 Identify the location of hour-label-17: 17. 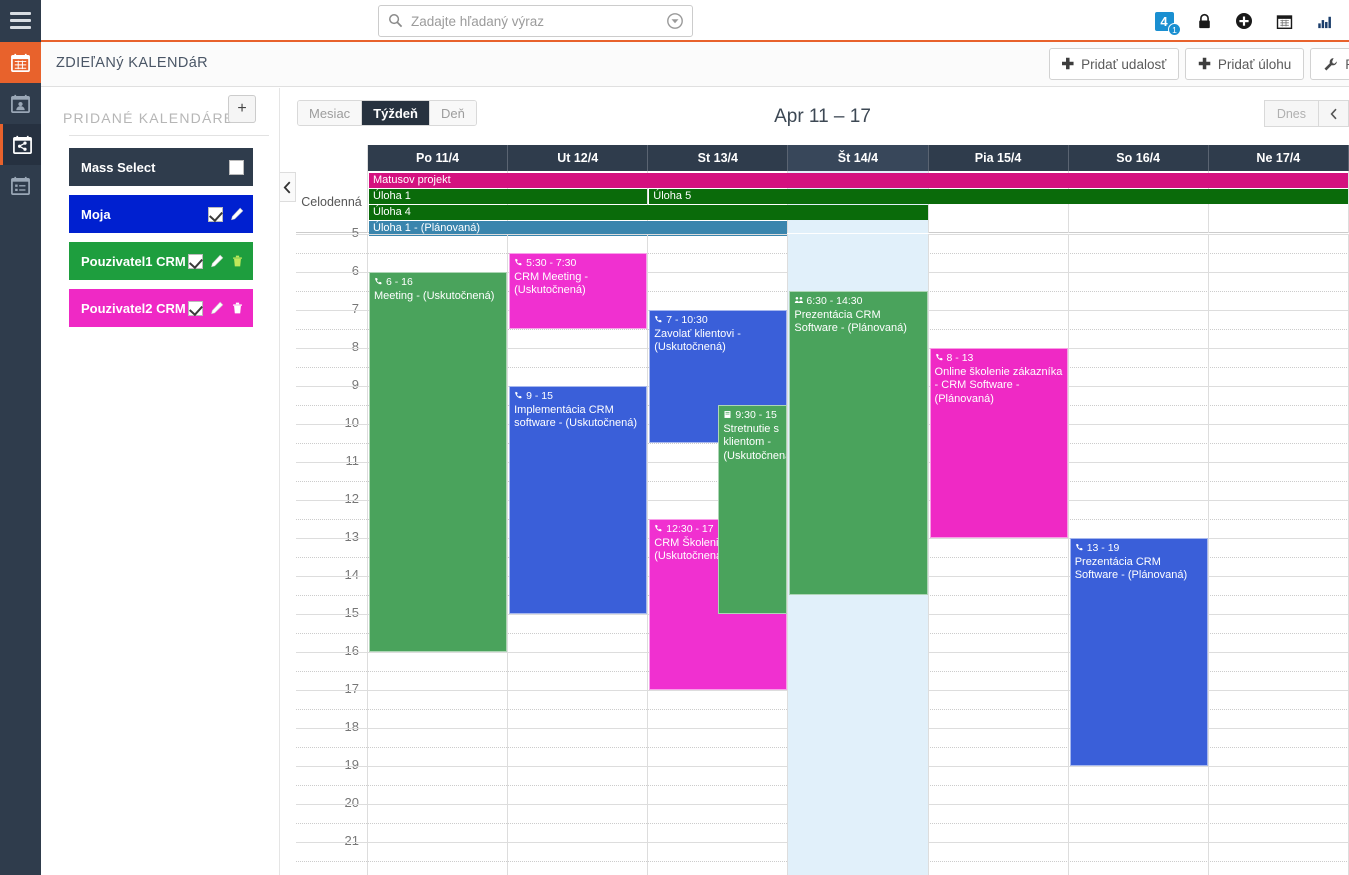
(351, 688).